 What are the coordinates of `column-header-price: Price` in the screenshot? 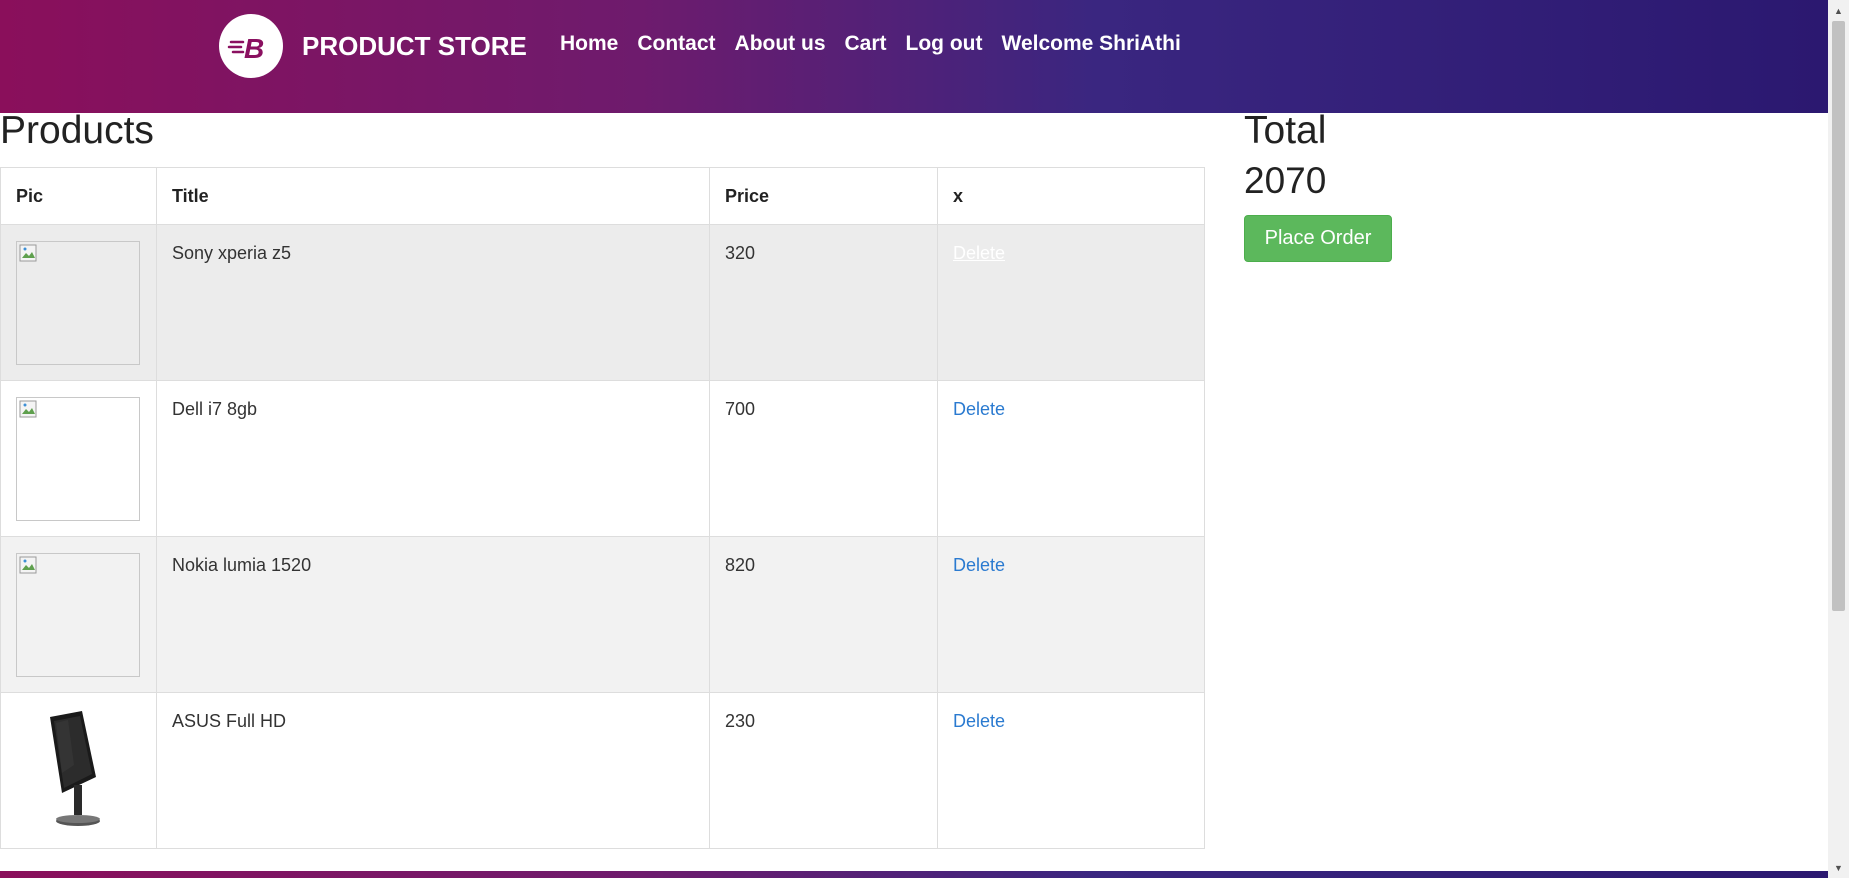 It's located at (823, 196).